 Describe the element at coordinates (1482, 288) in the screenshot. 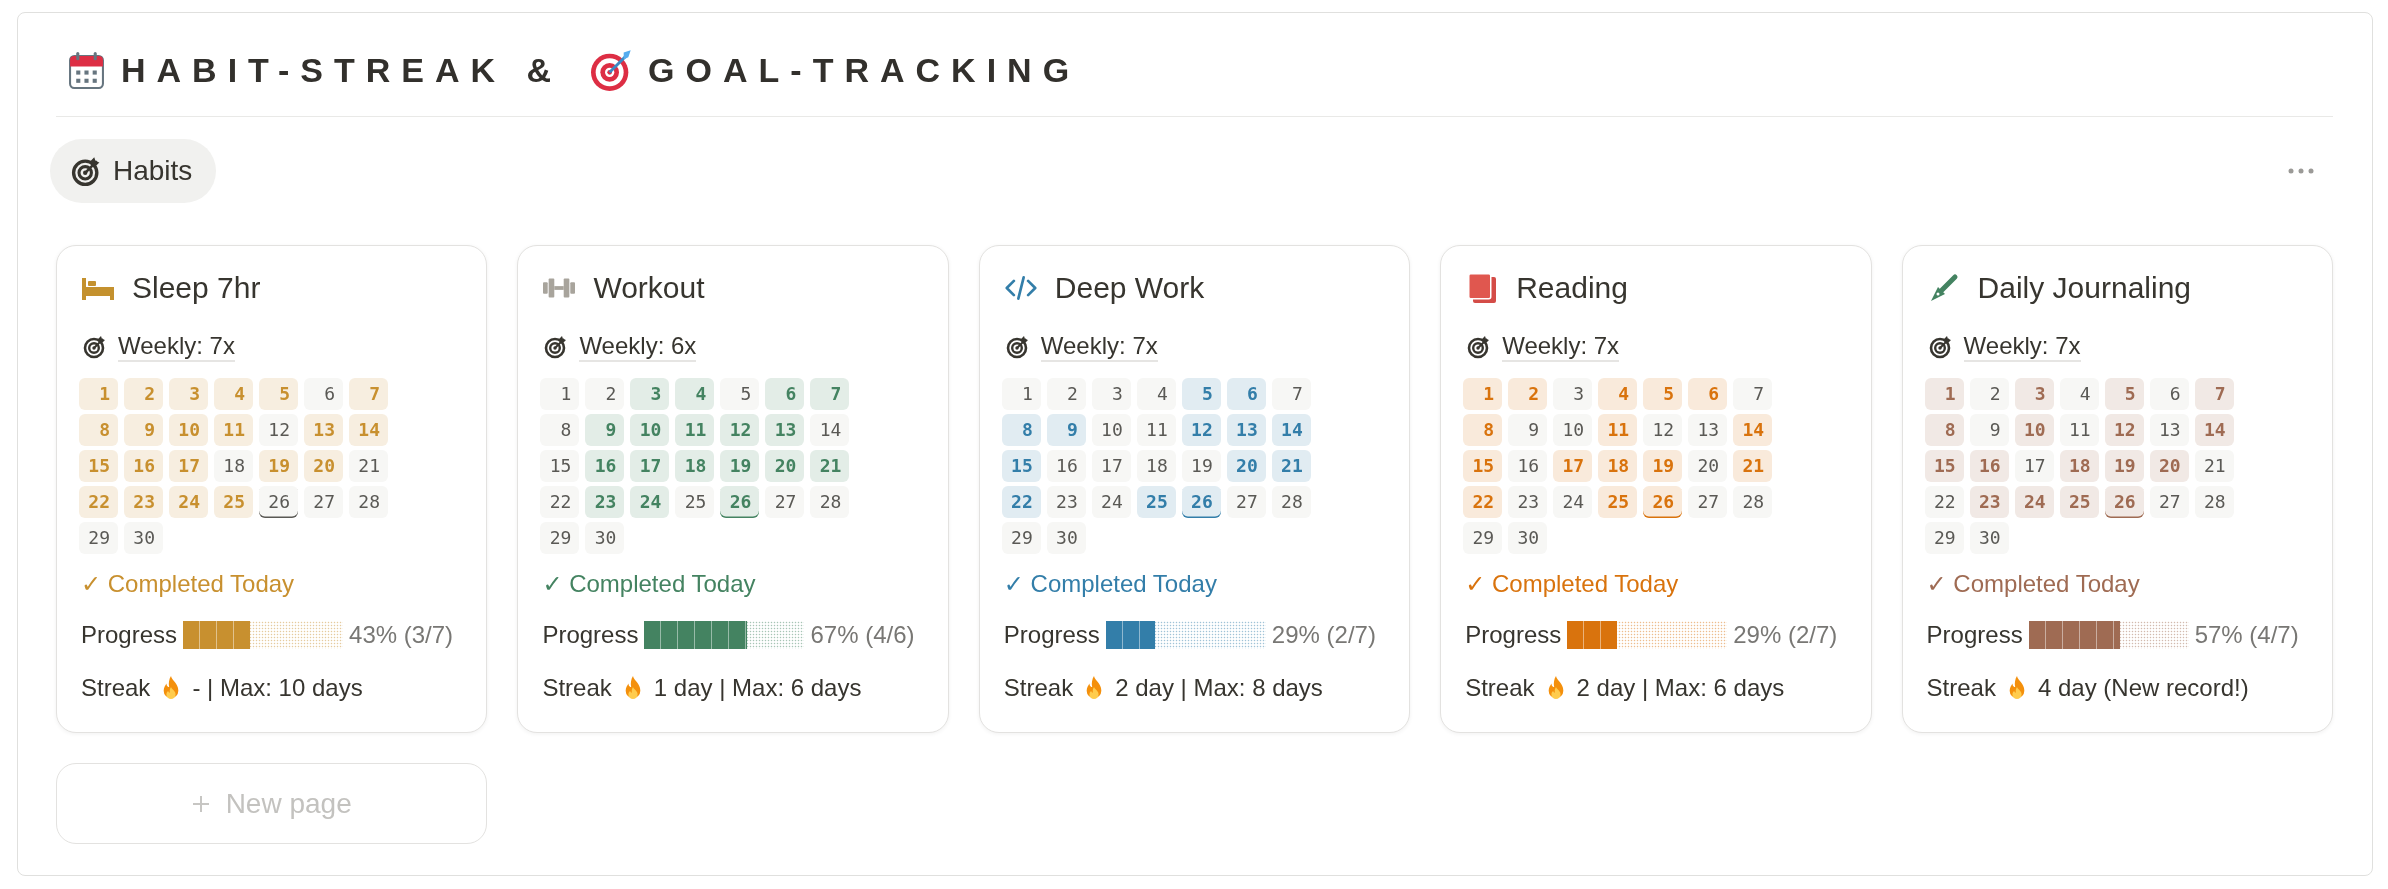

I see `book-icon` at that location.